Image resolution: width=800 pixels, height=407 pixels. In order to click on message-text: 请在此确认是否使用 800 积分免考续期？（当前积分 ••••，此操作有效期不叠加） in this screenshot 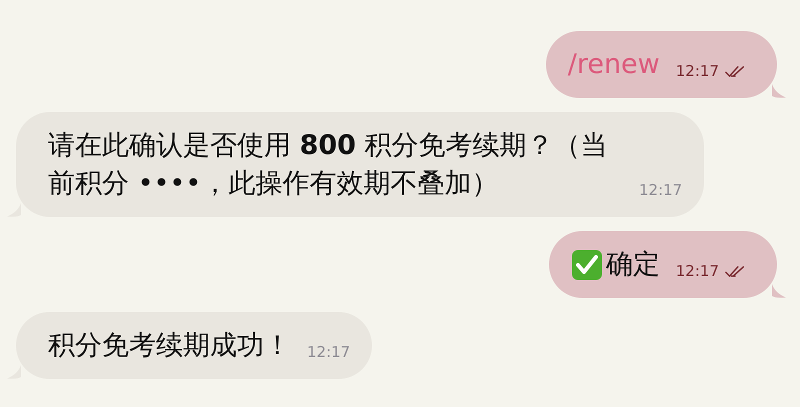, I will do `click(328, 165)`.